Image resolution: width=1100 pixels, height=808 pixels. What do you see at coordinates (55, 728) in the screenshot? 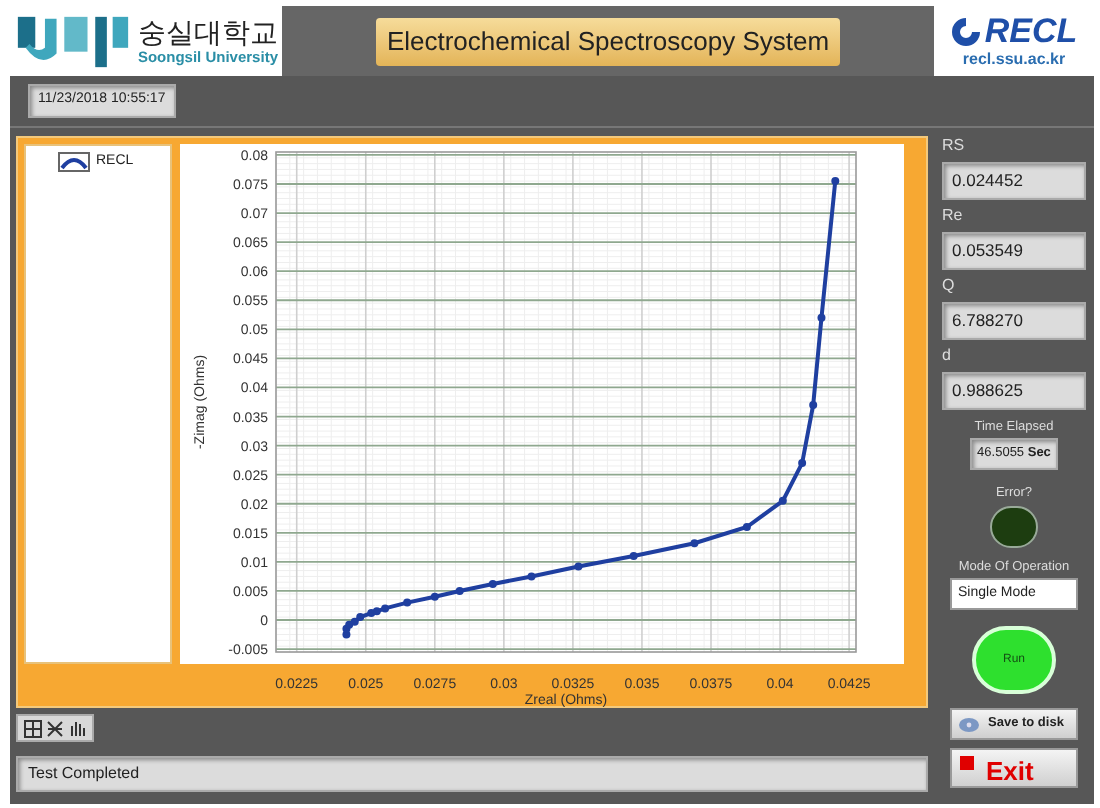
I see `graph-palette` at bounding box center [55, 728].